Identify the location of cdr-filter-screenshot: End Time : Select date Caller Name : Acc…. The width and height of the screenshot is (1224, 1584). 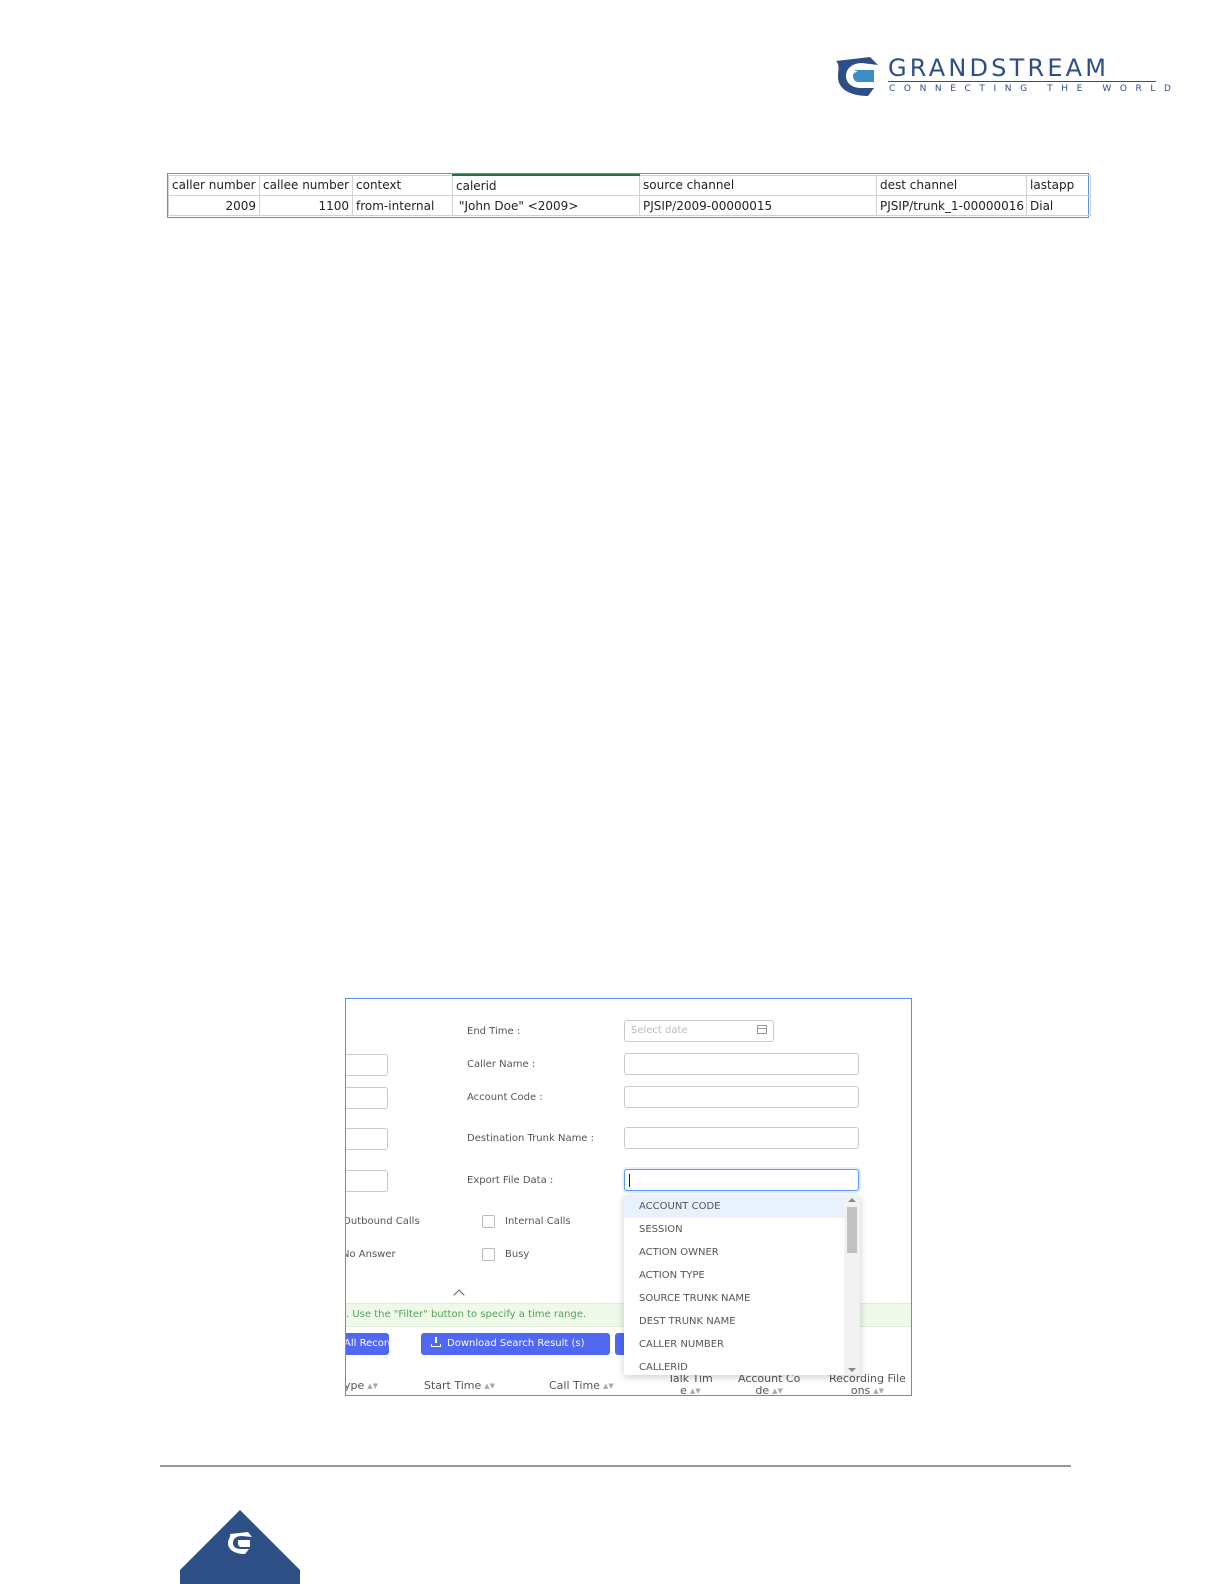
(628, 1197).